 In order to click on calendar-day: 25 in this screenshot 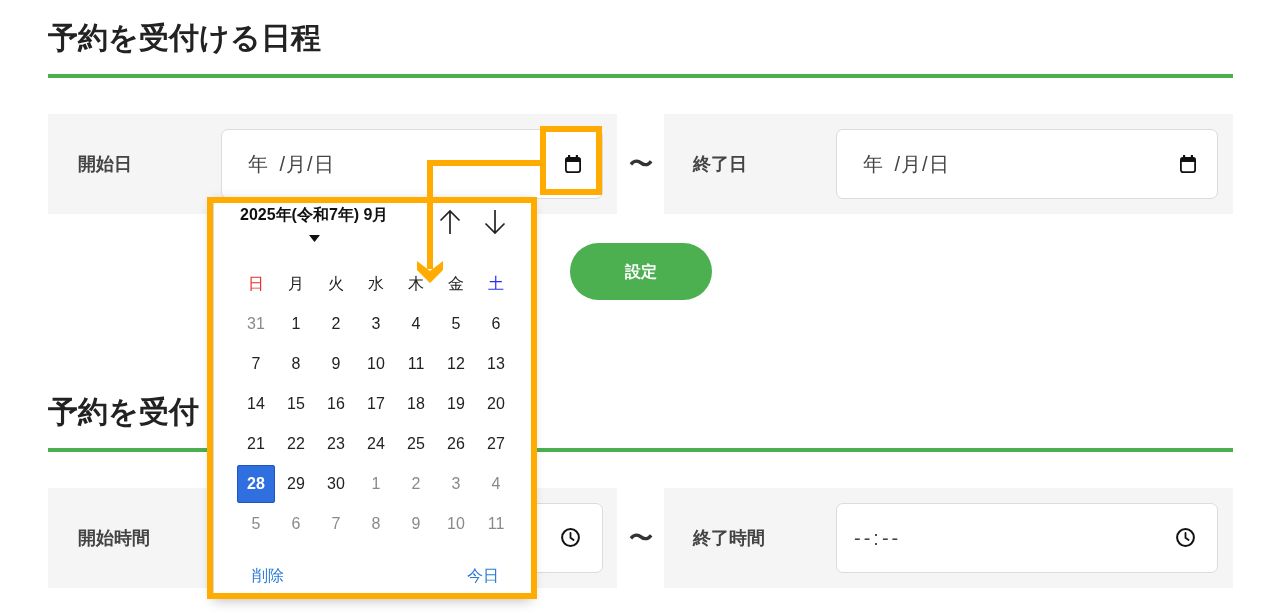, I will do `click(416, 444)`.